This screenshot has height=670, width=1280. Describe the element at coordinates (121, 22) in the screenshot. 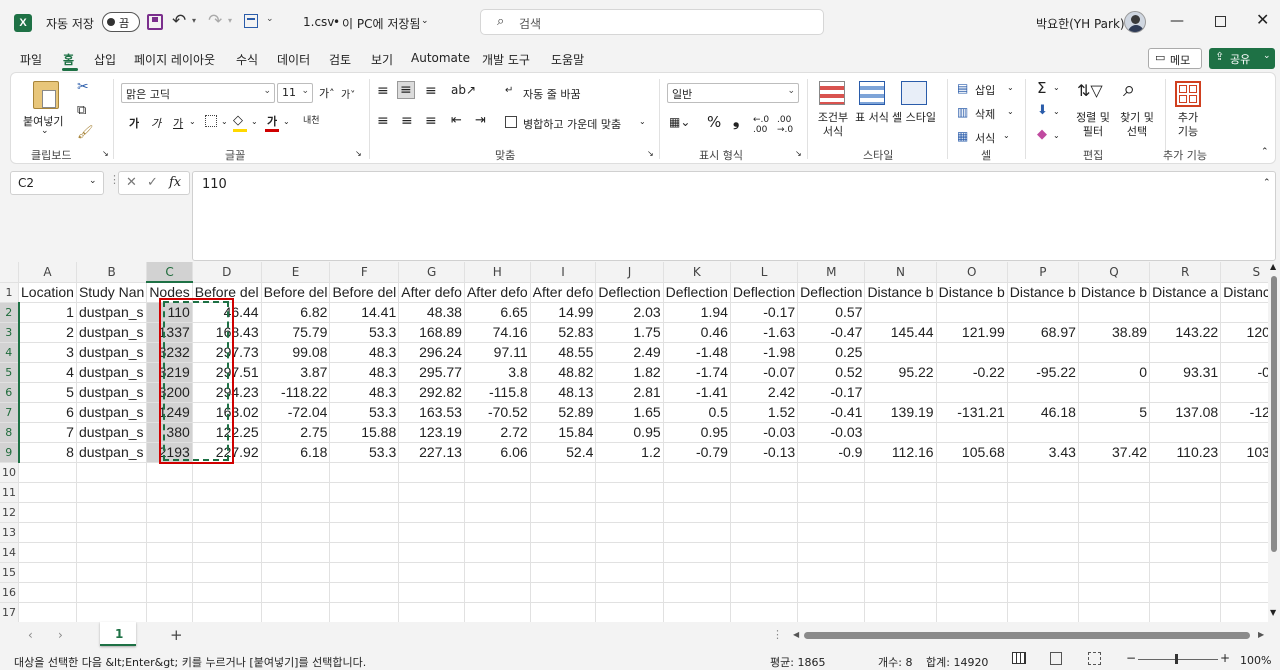

I see `autosave-toggle: 끔` at that location.